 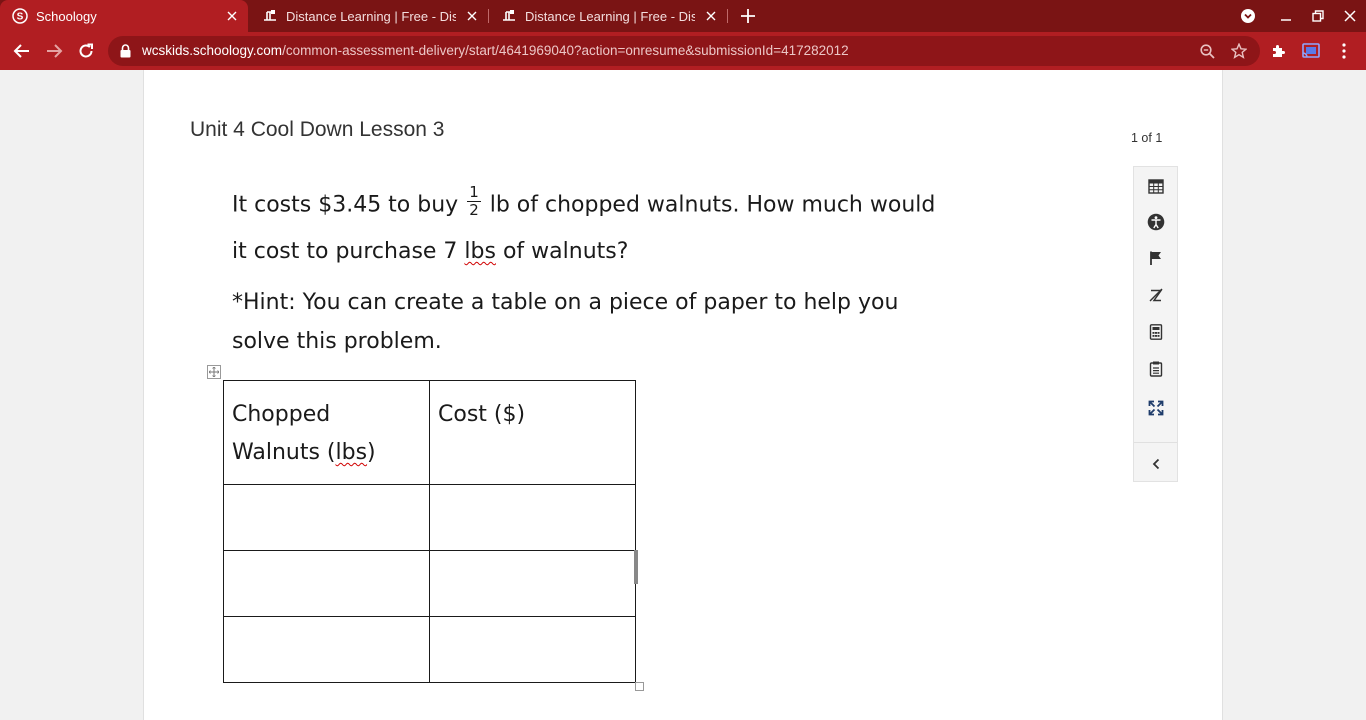 I want to click on tab-separator, so click(x=727, y=16).